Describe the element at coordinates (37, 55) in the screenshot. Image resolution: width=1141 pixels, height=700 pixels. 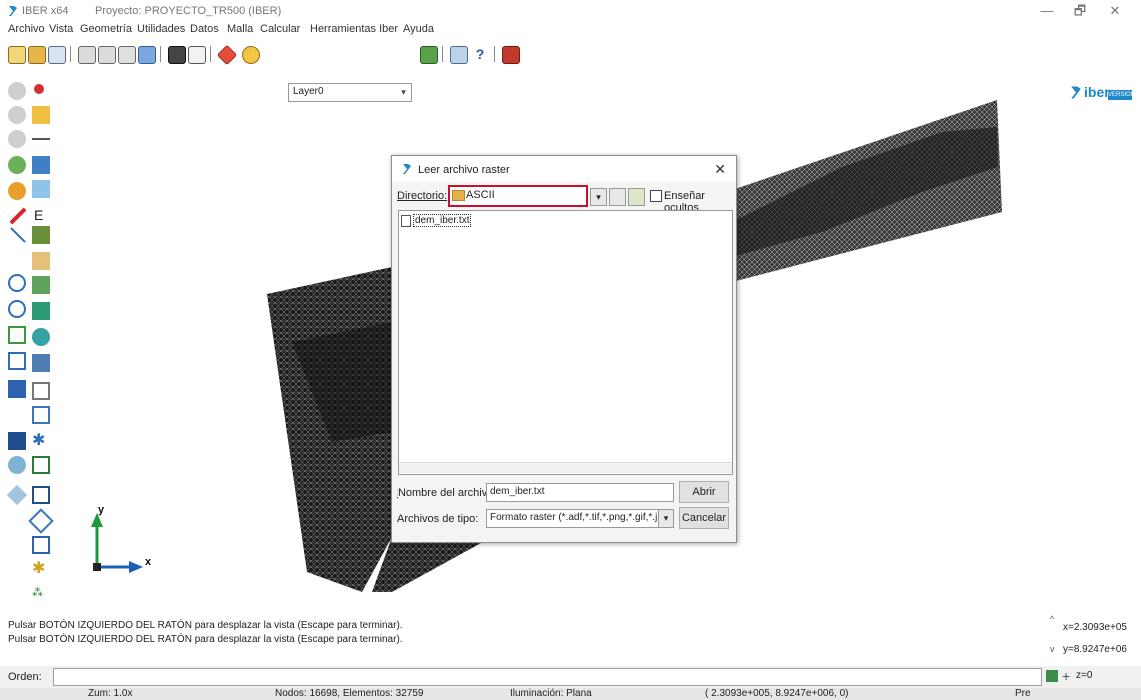
I see `open-file-icon` at that location.